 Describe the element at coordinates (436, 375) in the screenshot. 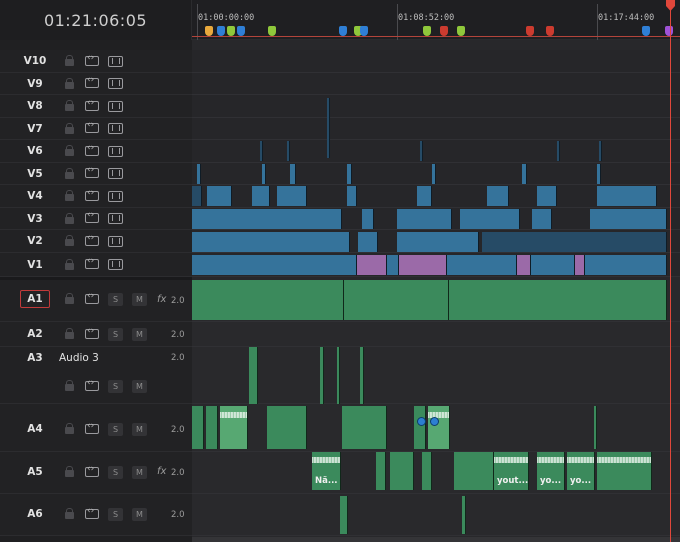

I see `lane-a3` at that location.